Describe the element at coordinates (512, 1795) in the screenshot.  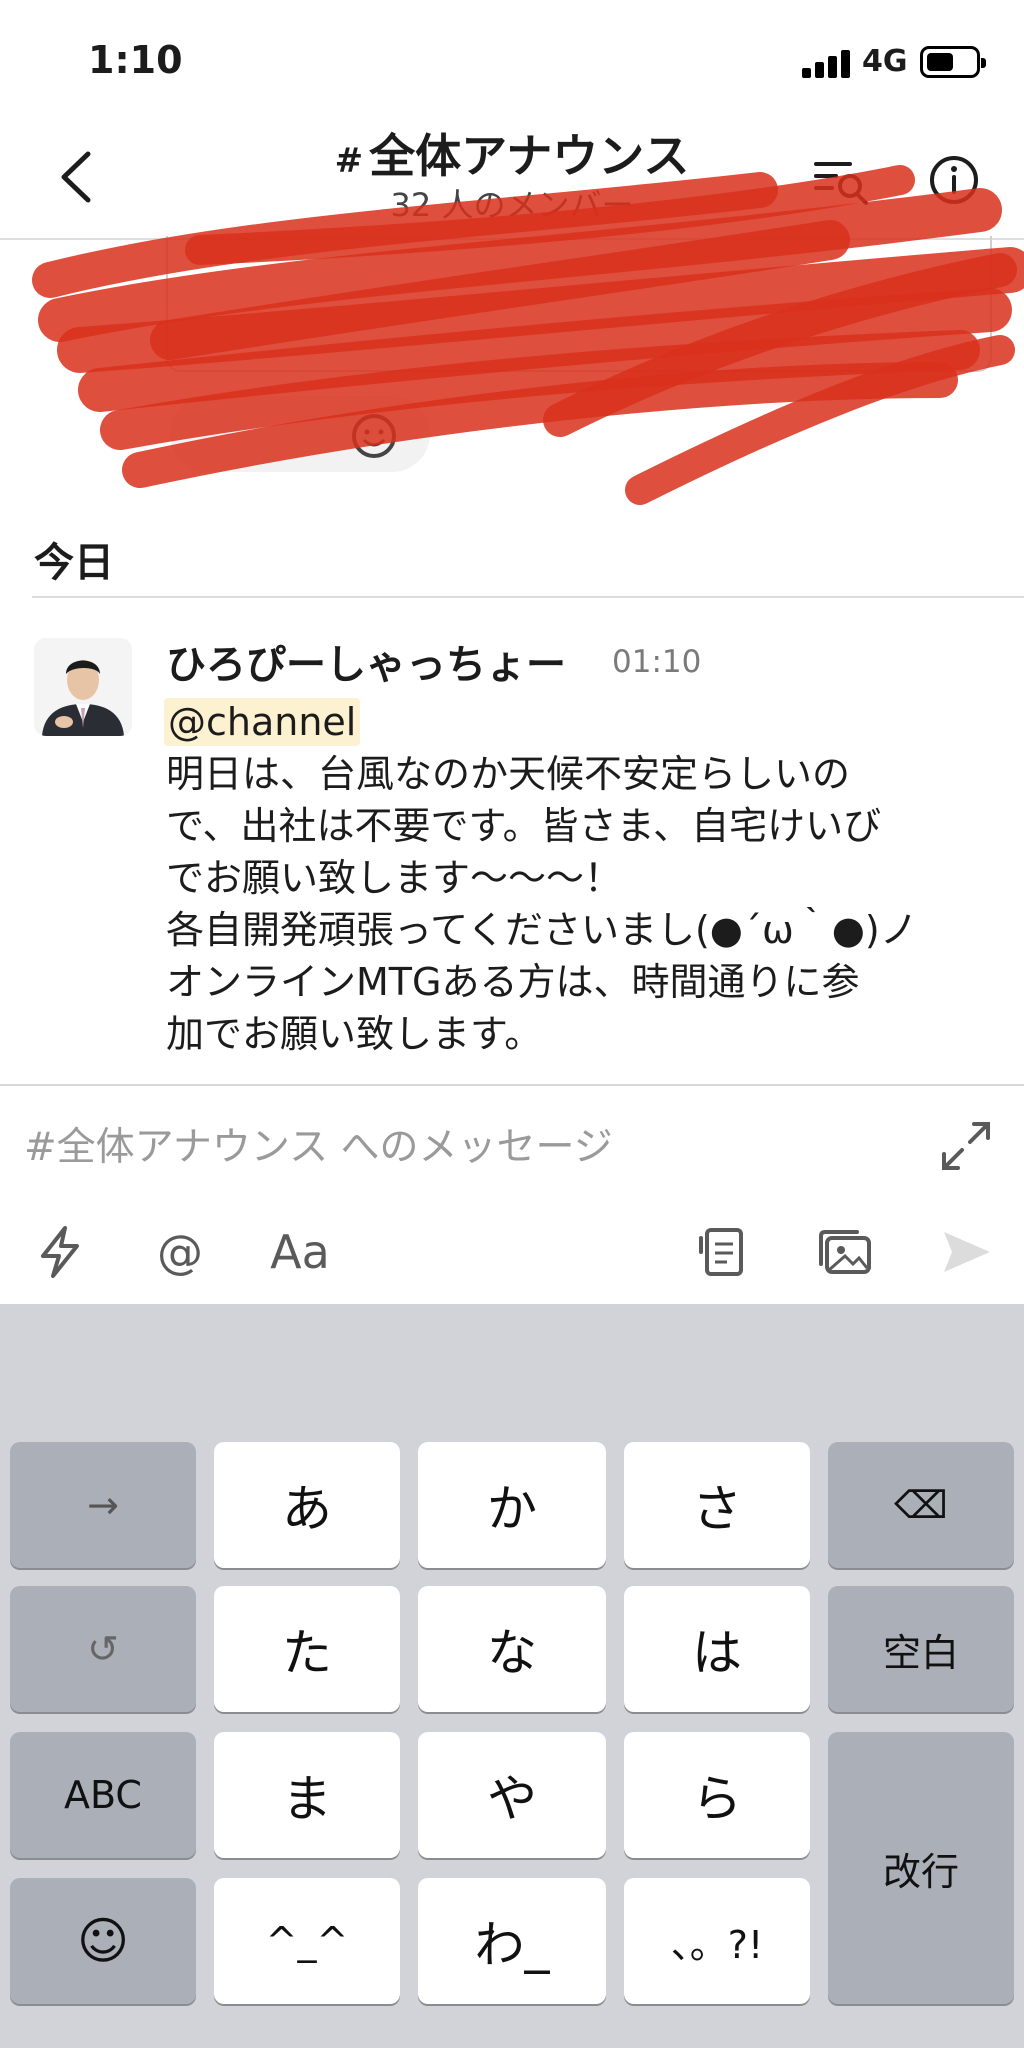
I see `key-ya: や` at that location.